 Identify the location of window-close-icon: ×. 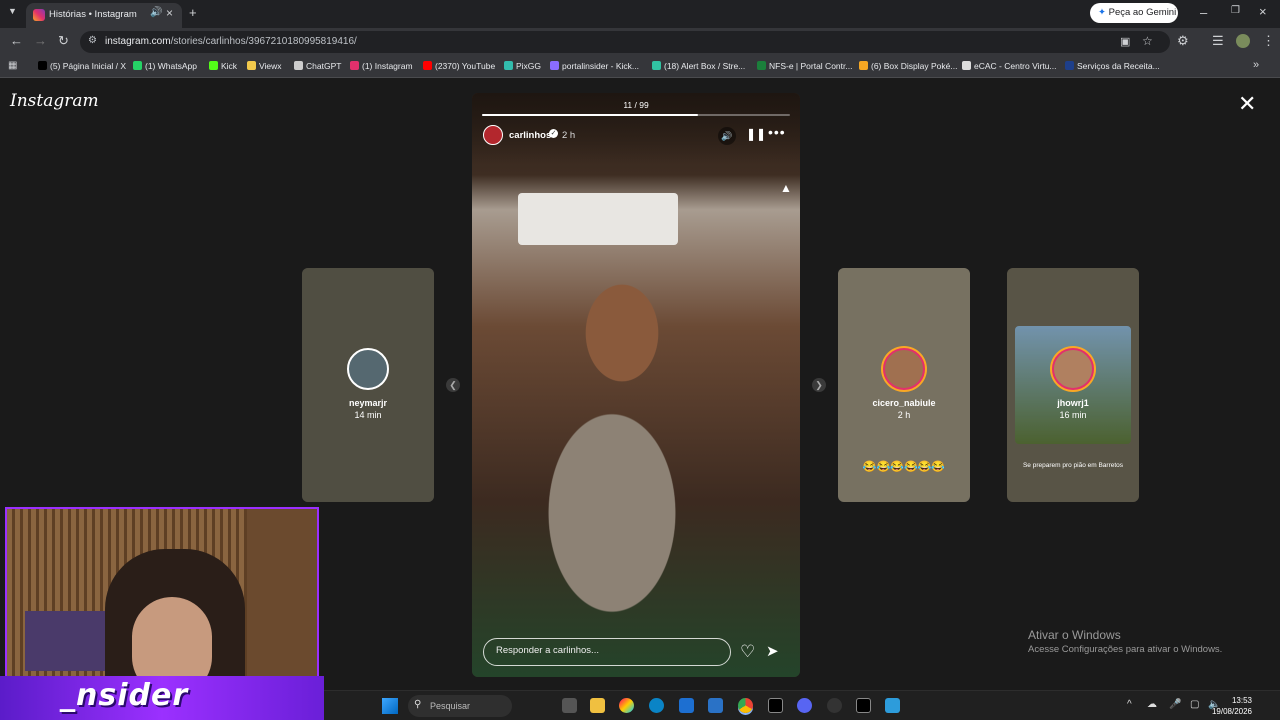
(1263, 11).